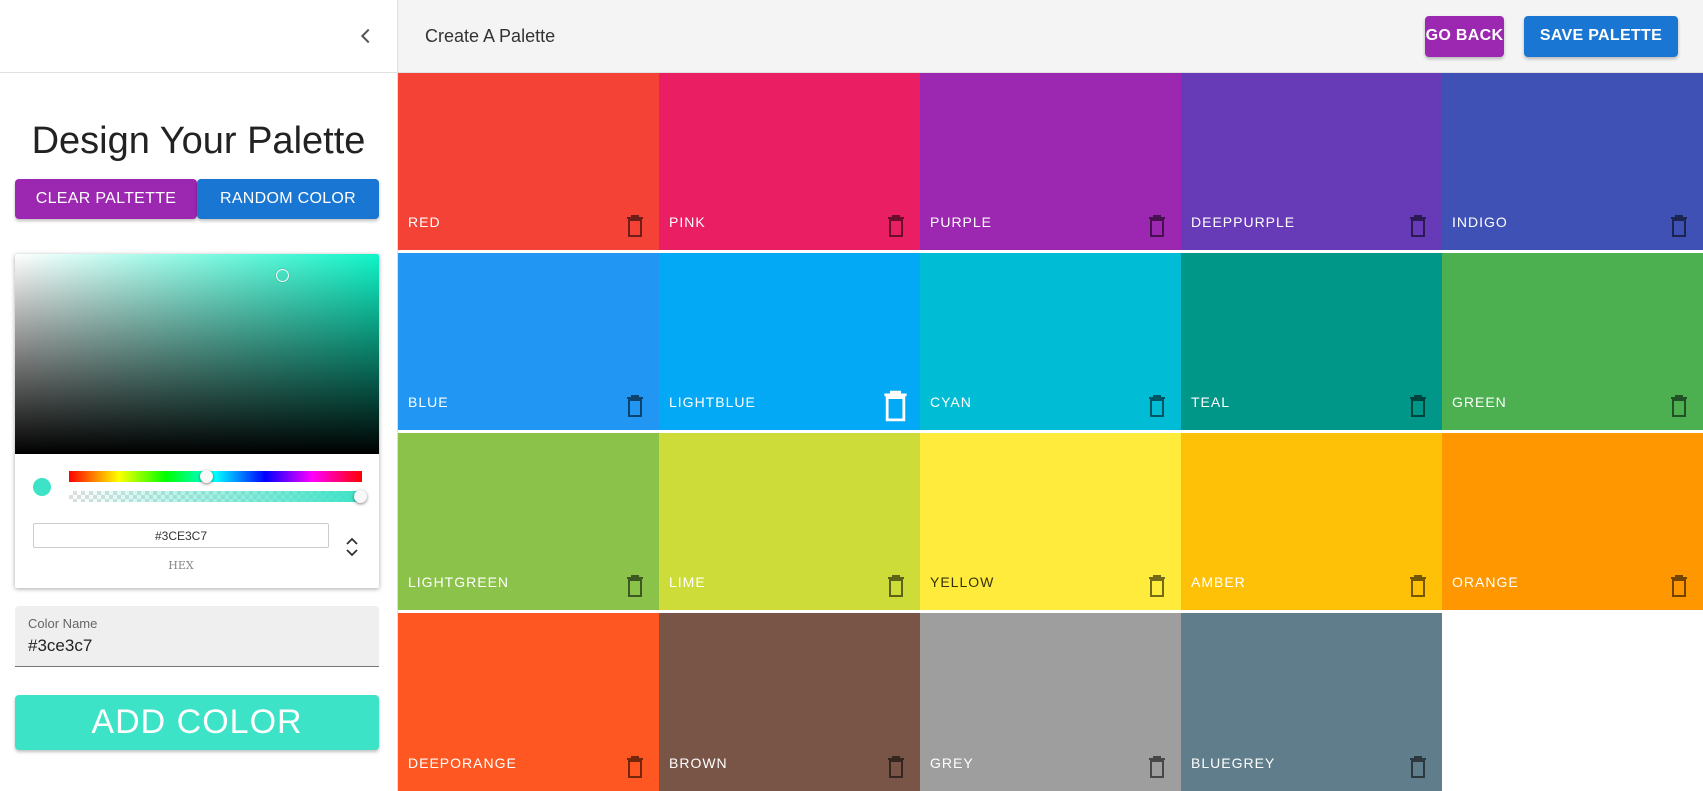  I want to click on color-box-name: TEAL, so click(1211, 402).